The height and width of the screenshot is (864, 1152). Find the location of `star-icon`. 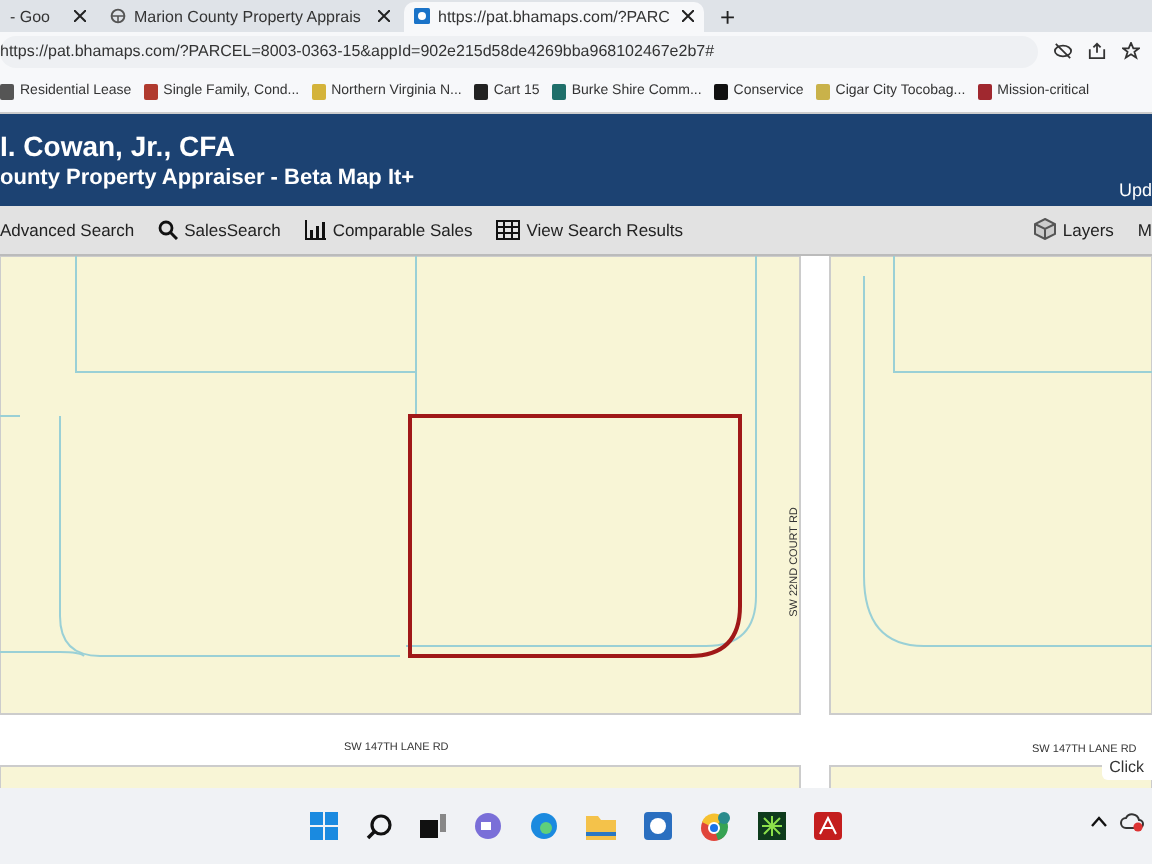

star-icon is located at coordinates (1131, 51).